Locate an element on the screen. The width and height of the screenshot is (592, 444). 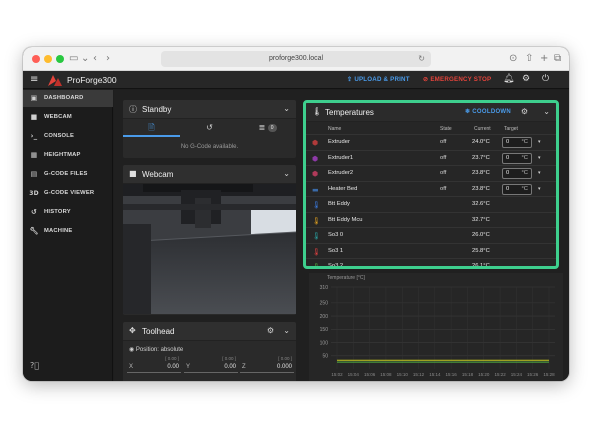
standby-title: Standby is located at coordinates (157, 109).